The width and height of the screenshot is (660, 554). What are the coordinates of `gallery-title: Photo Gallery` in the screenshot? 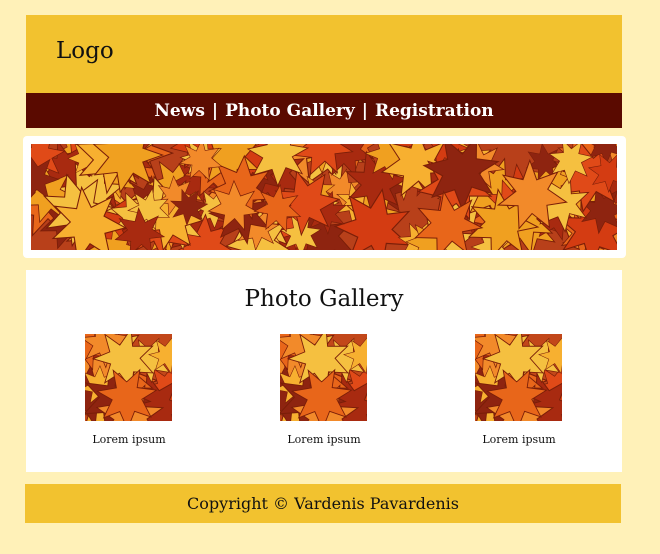 It's located at (324, 299).